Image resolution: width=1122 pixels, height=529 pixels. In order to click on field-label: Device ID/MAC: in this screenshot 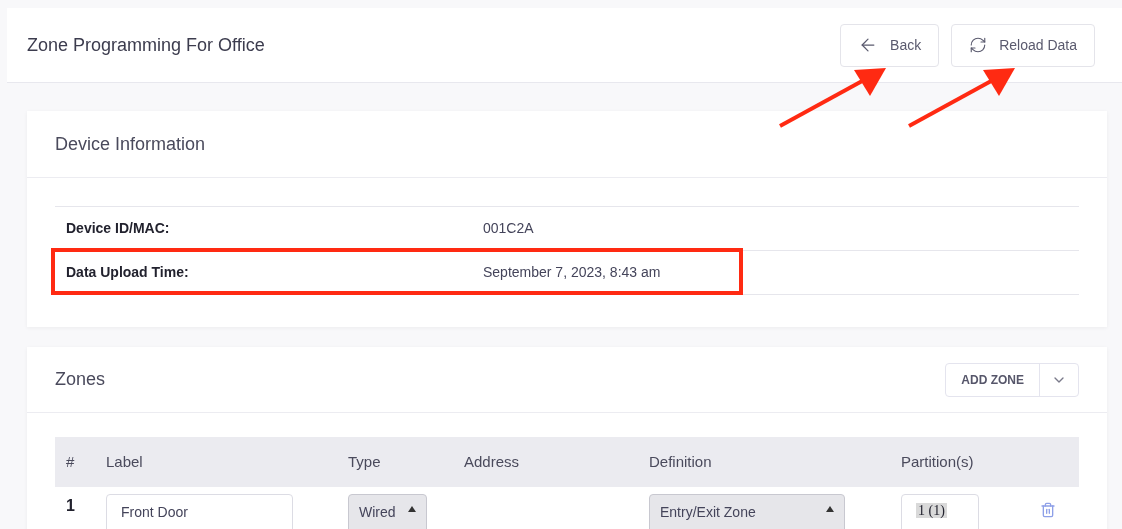, I will do `click(118, 228)`.